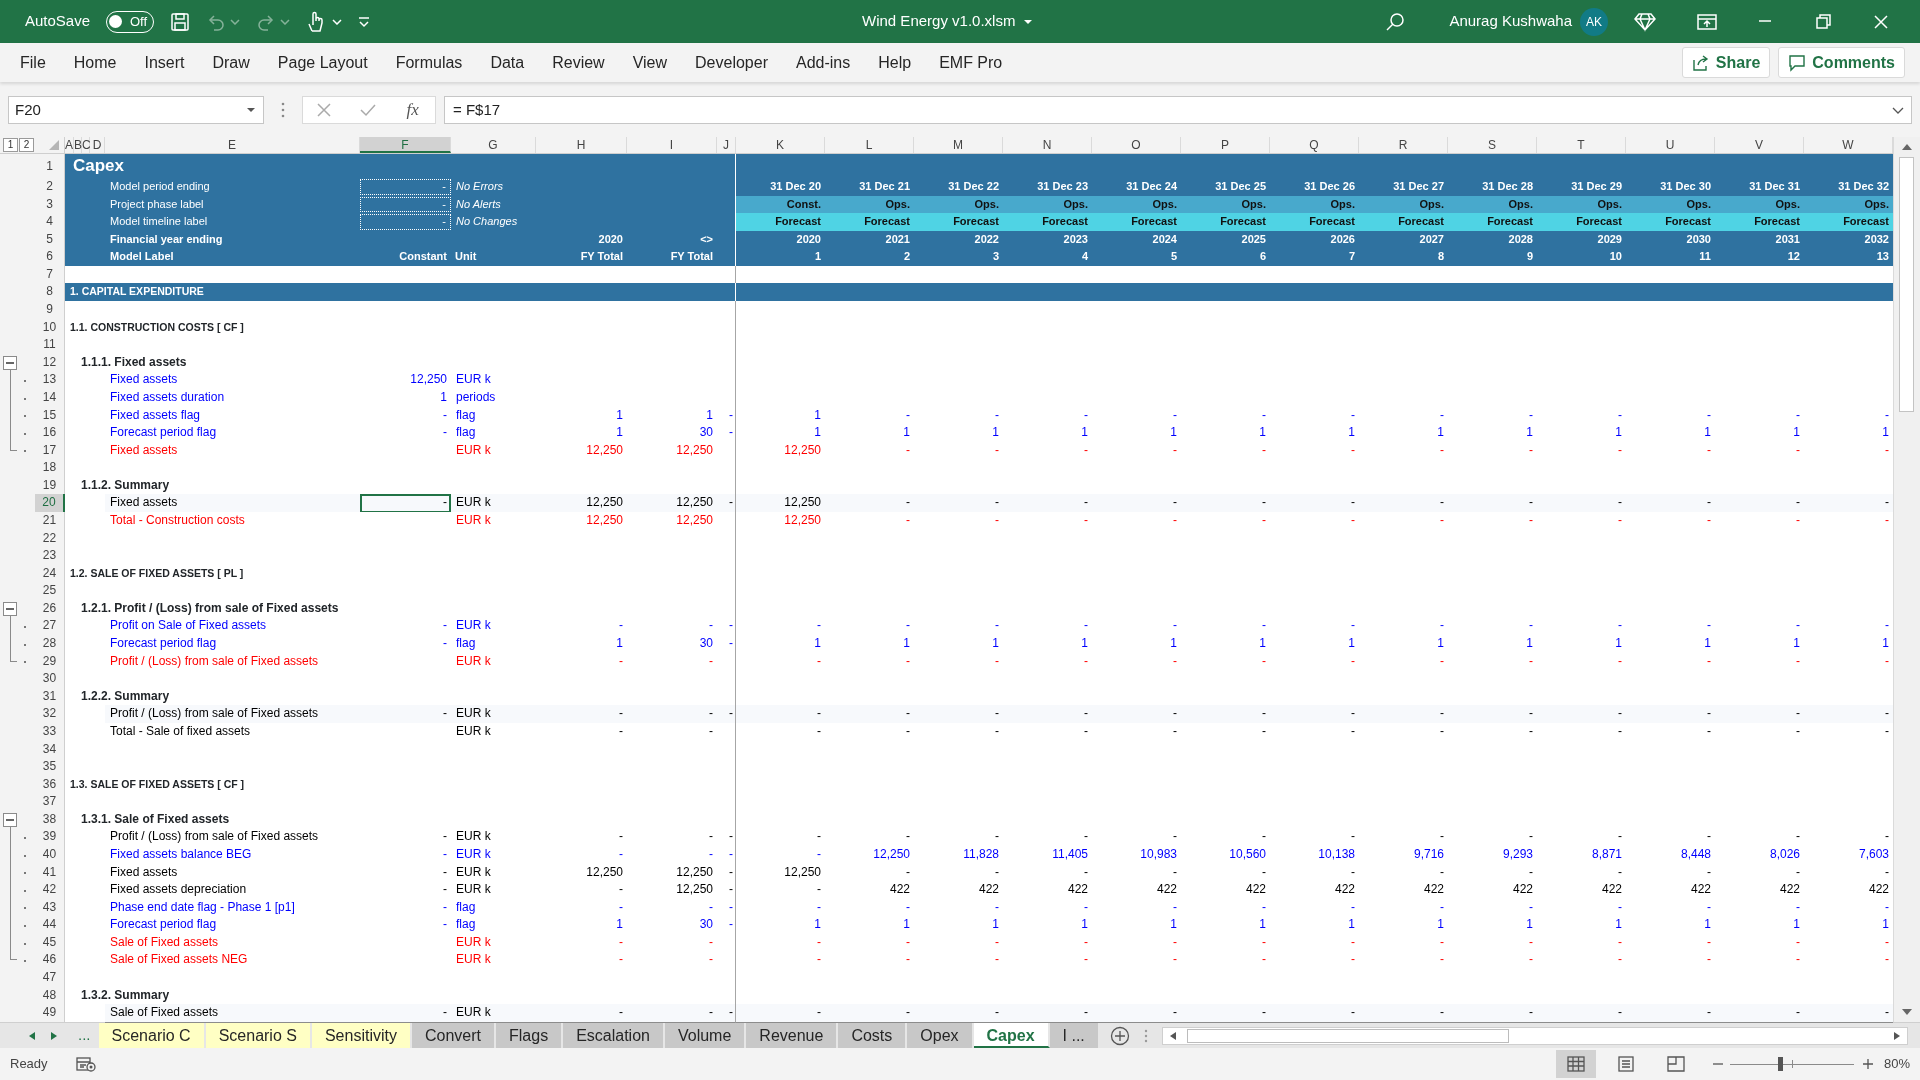 The height and width of the screenshot is (1080, 1920). What do you see at coordinates (1534, 1035) in the screenshot?
I see `horizontal-scrollbar` at bounding box center [1534, 1035].